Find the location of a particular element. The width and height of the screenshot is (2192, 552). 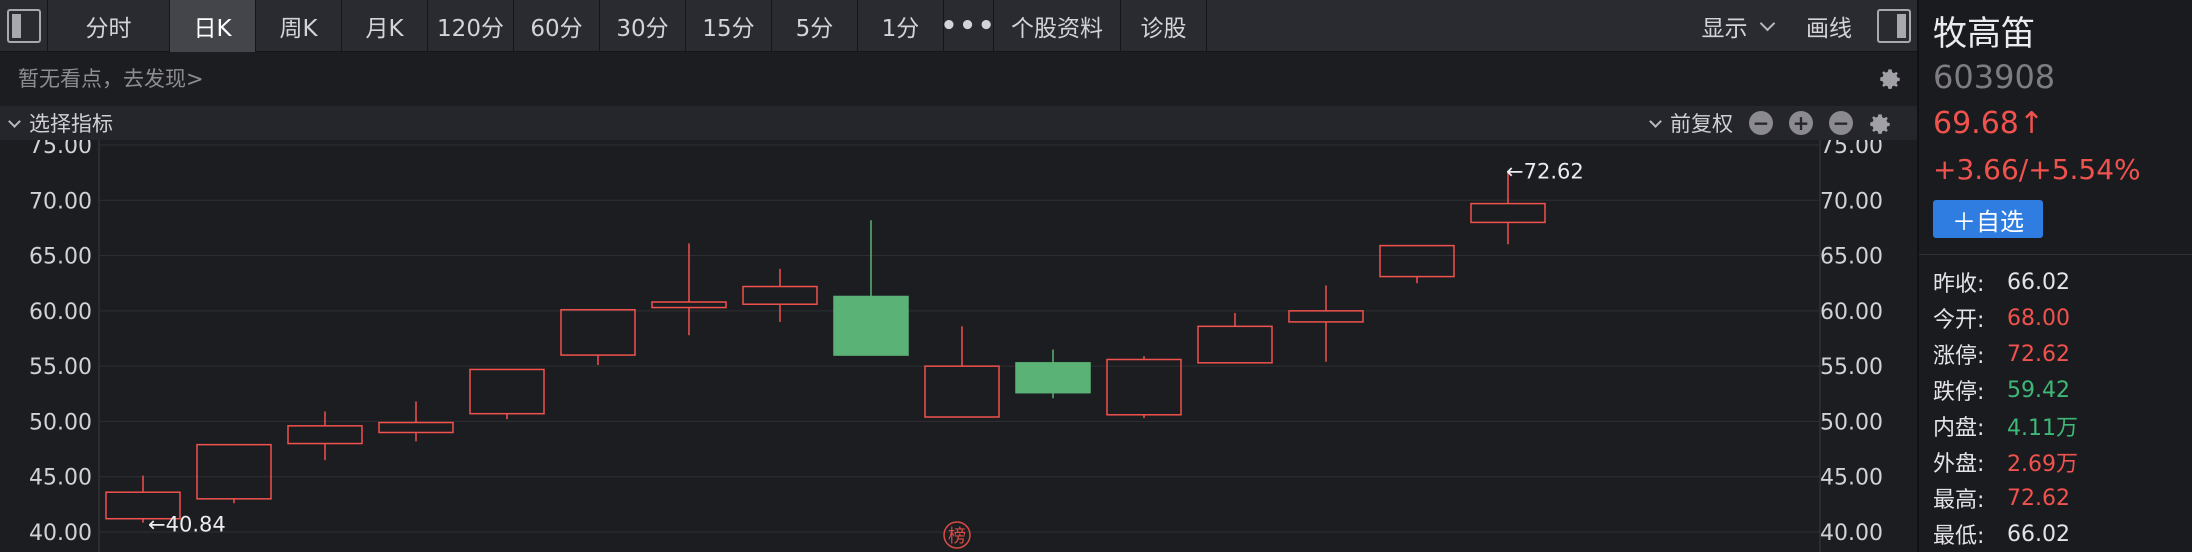

adjust-dropdown: 前复权 is located at coordinates (1701, 123).